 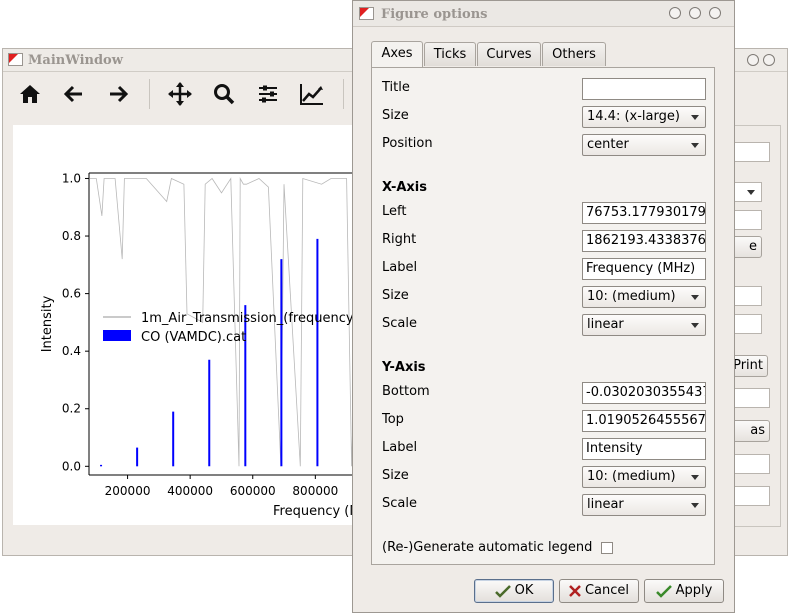 I want to click on title-size-value: 14.4: (x-large), so click(x=633, y=116).